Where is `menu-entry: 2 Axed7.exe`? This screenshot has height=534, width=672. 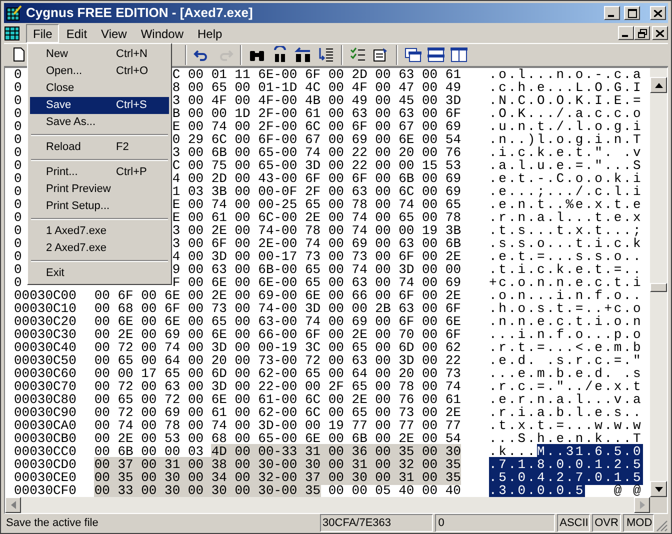
menu-entry: 2 Axed7.exe is located at coordinates (99, 248).